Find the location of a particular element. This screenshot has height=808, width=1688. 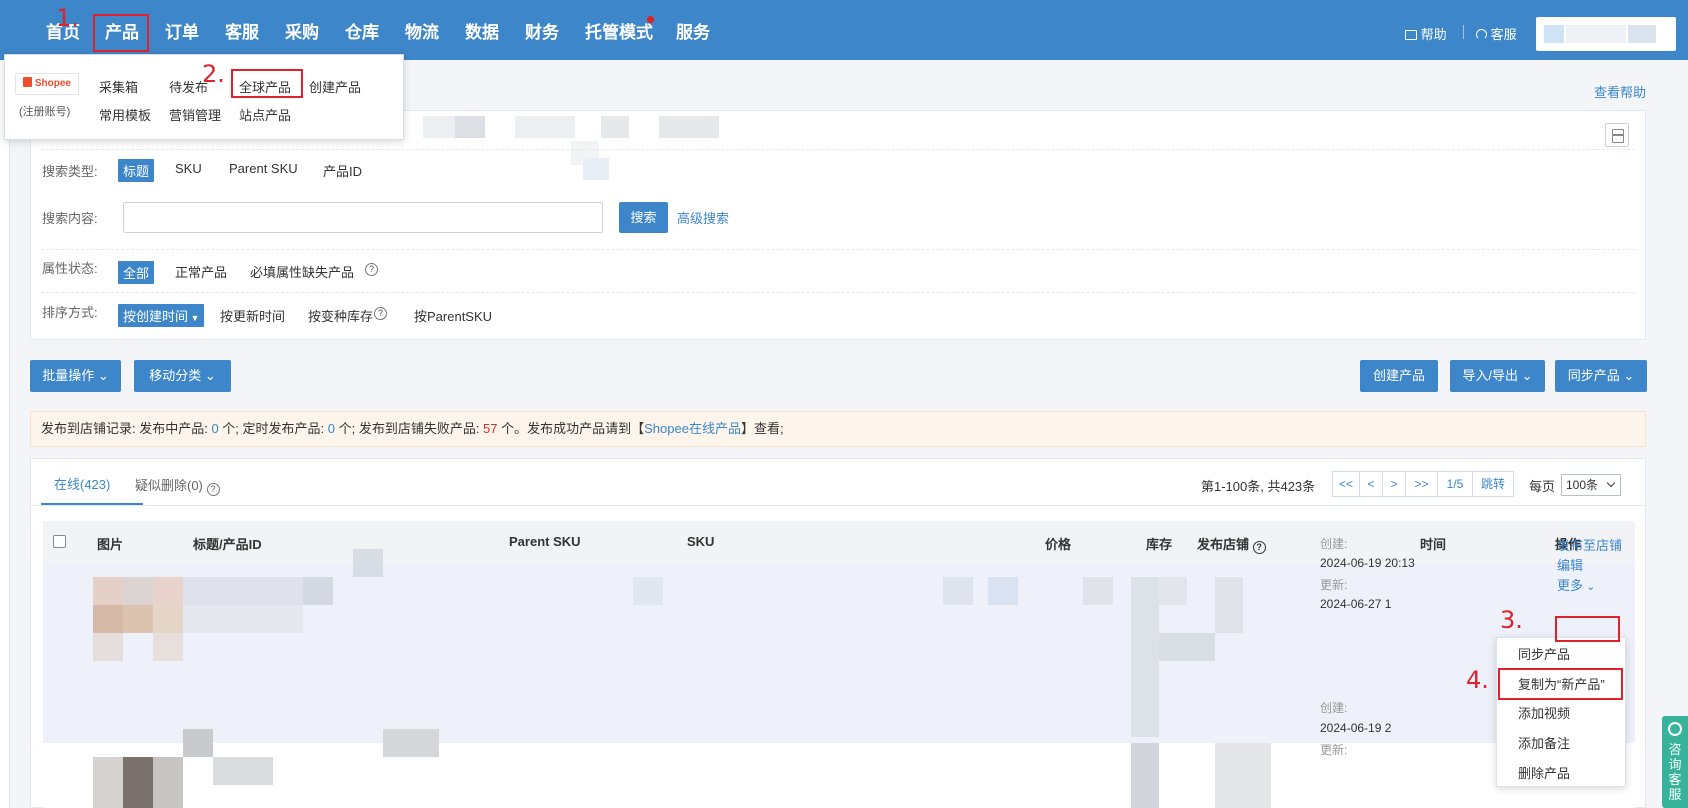

last-page-button: >> is located at coordinates (1421, 484).